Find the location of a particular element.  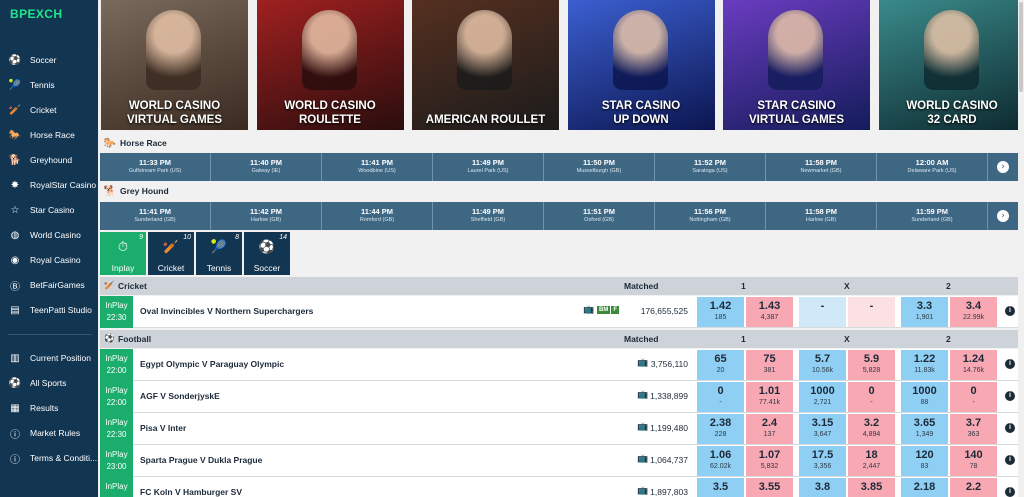

odds-size: 14.76k is located at coordinates (973, 370).